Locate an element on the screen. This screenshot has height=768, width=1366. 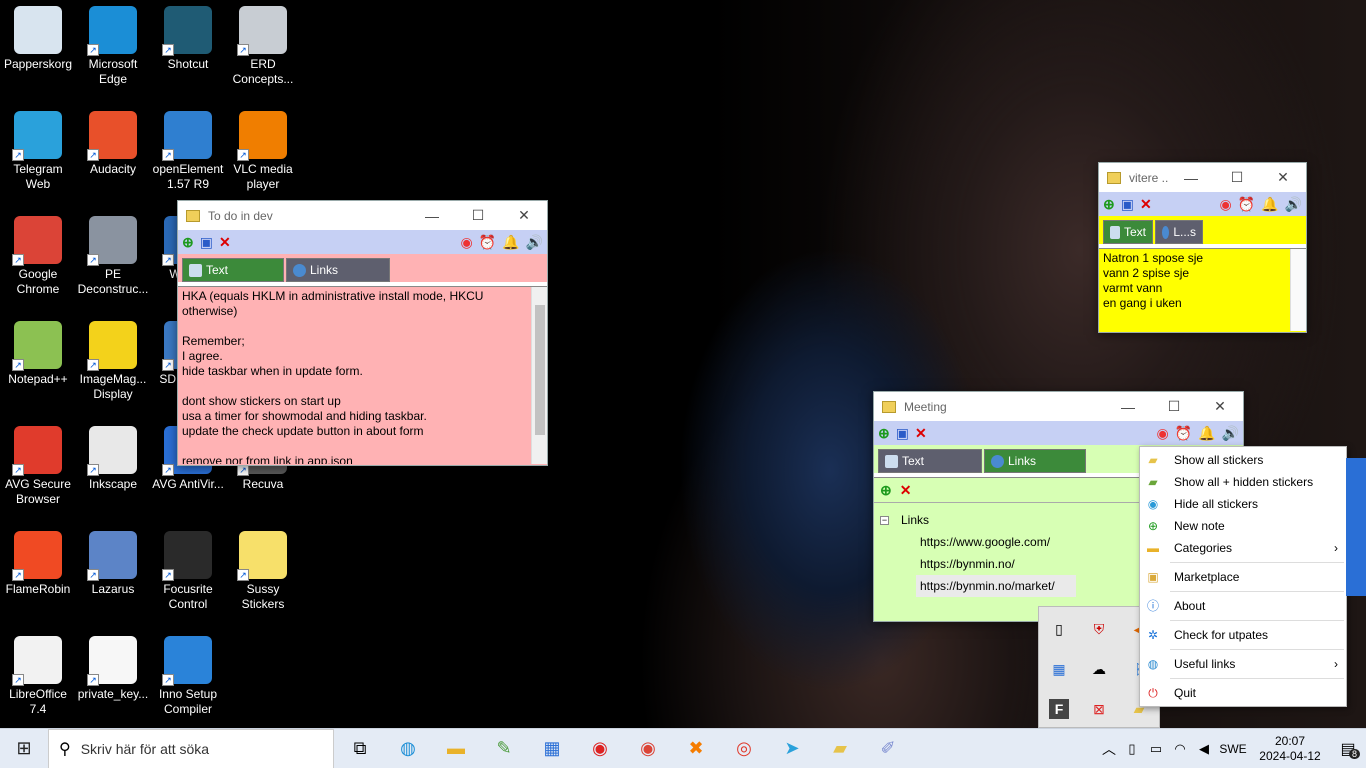
sticker-taskbar-icon: ▰ is located at coordinates (840, 748).